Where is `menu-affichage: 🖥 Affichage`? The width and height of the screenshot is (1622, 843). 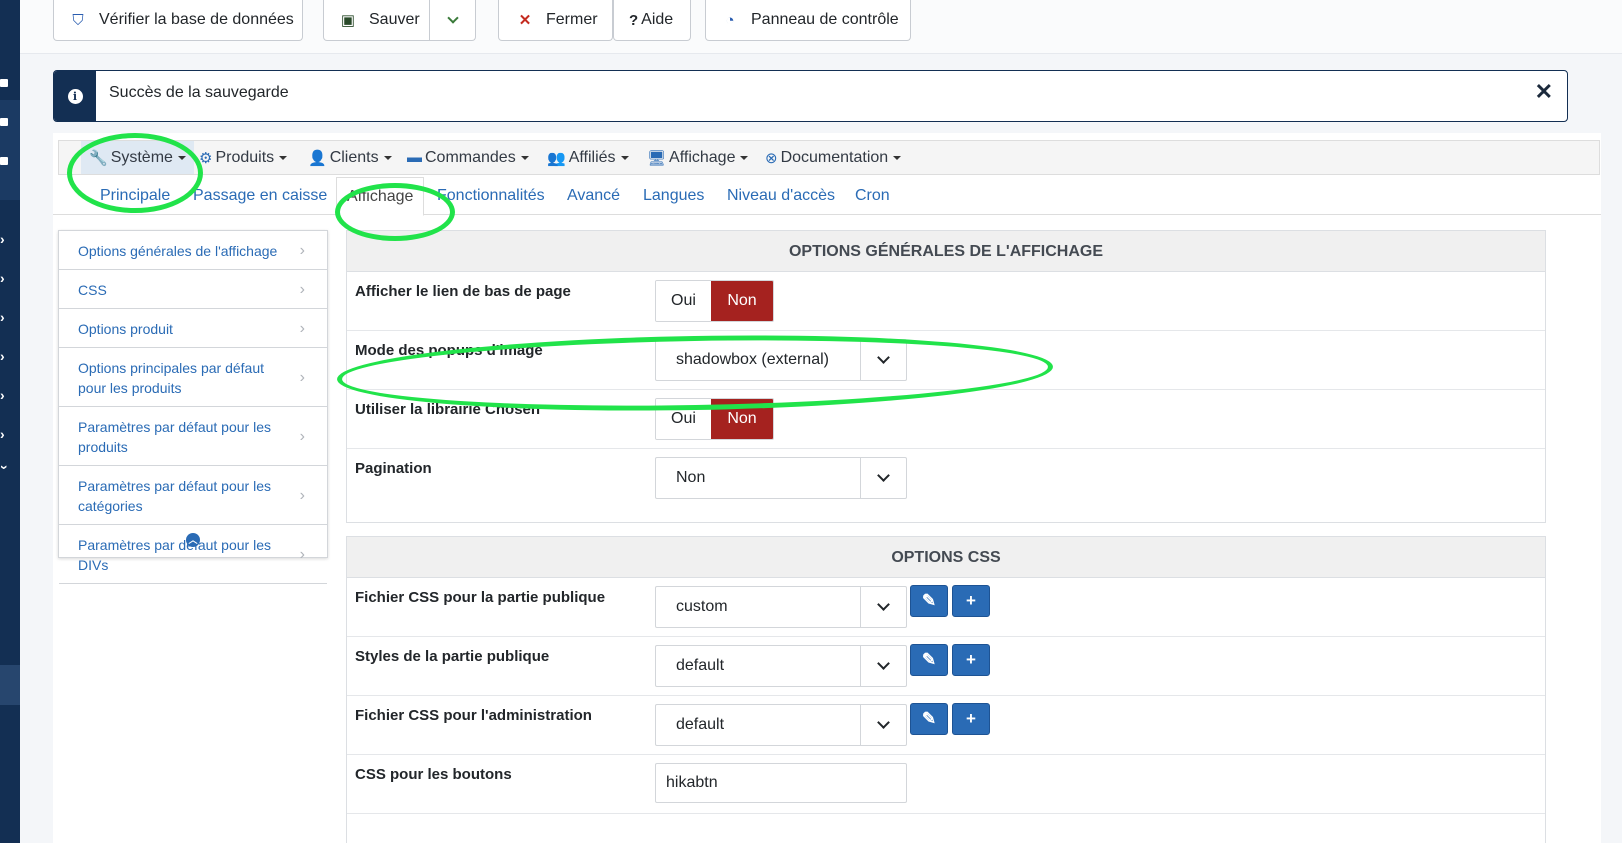
menu-affichage: 🖥 Affichage is located at coordinates (698, 157).